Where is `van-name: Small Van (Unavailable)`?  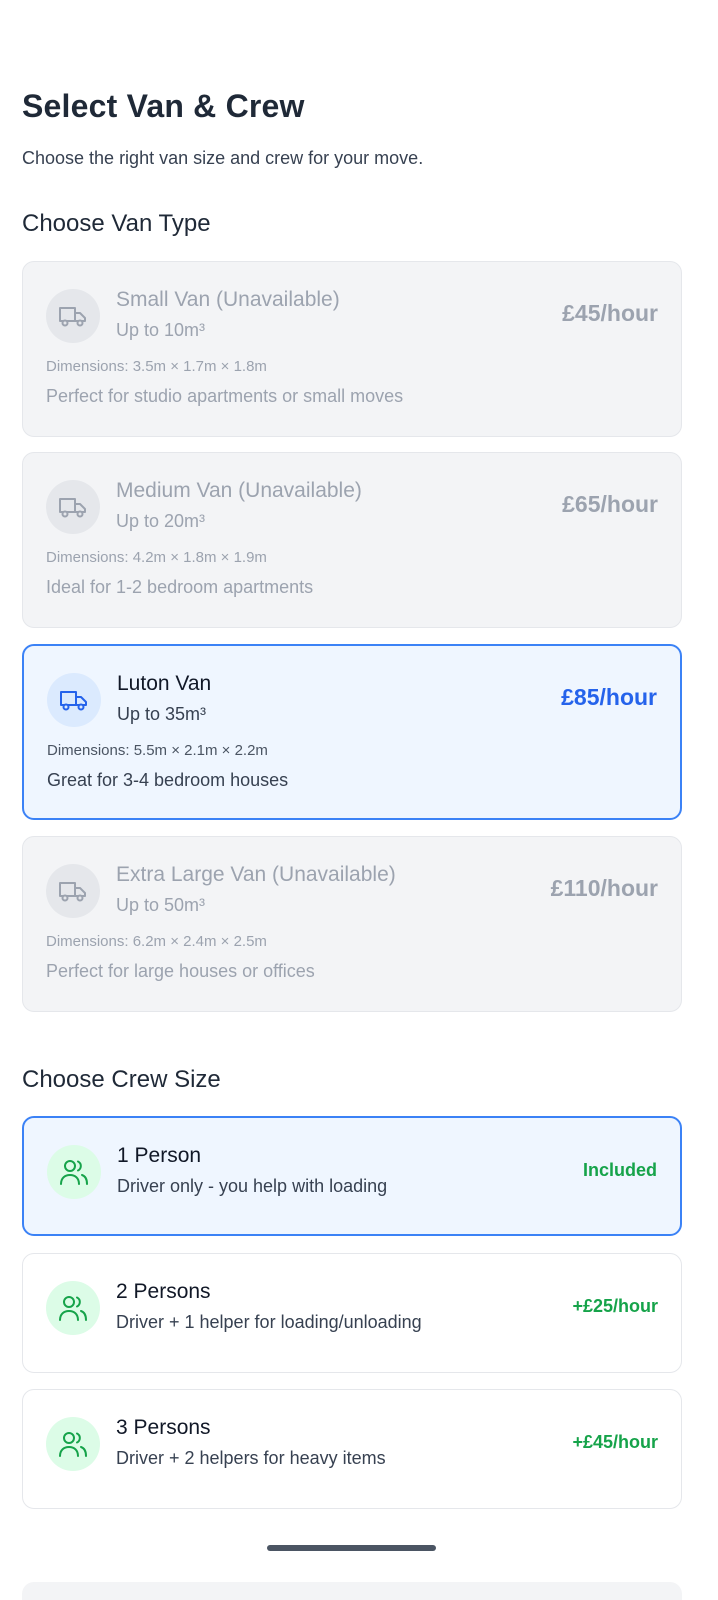 van-name: Small Van (Unavailable) is located at coordinates (228, 299).